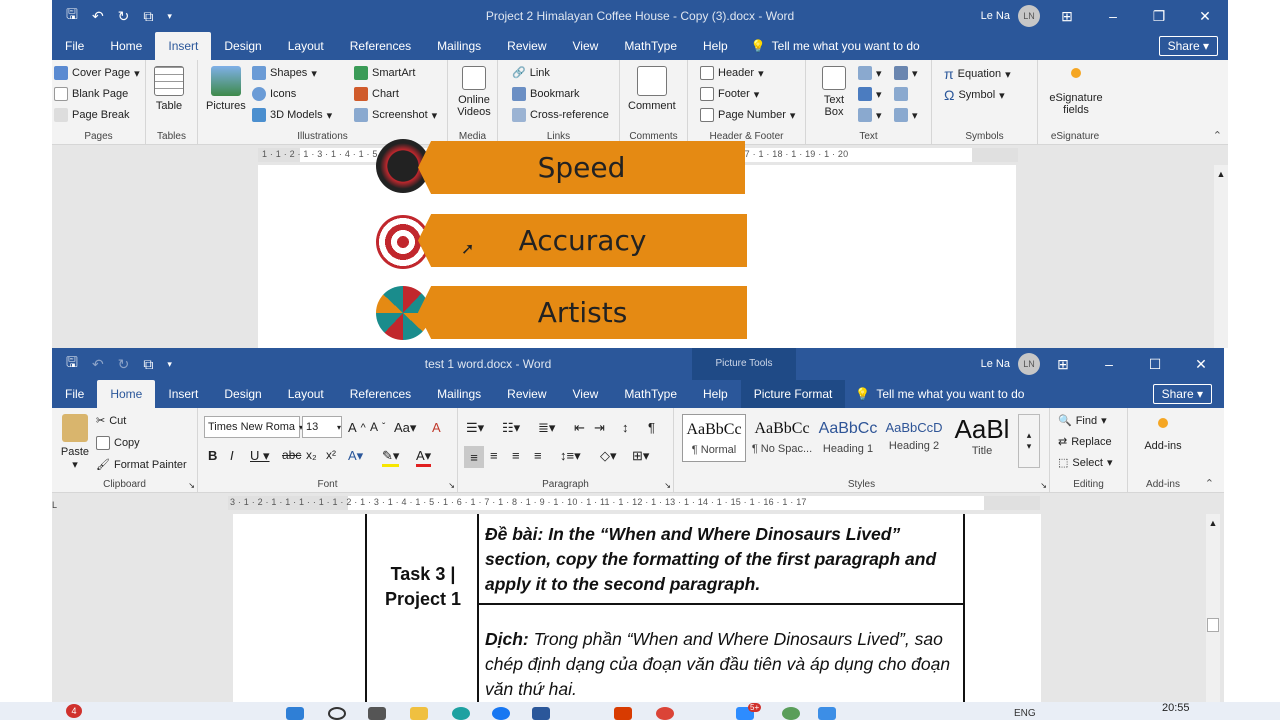 The image size is (1280, 720). I want to click on tab-file: File, so click(74, 394).